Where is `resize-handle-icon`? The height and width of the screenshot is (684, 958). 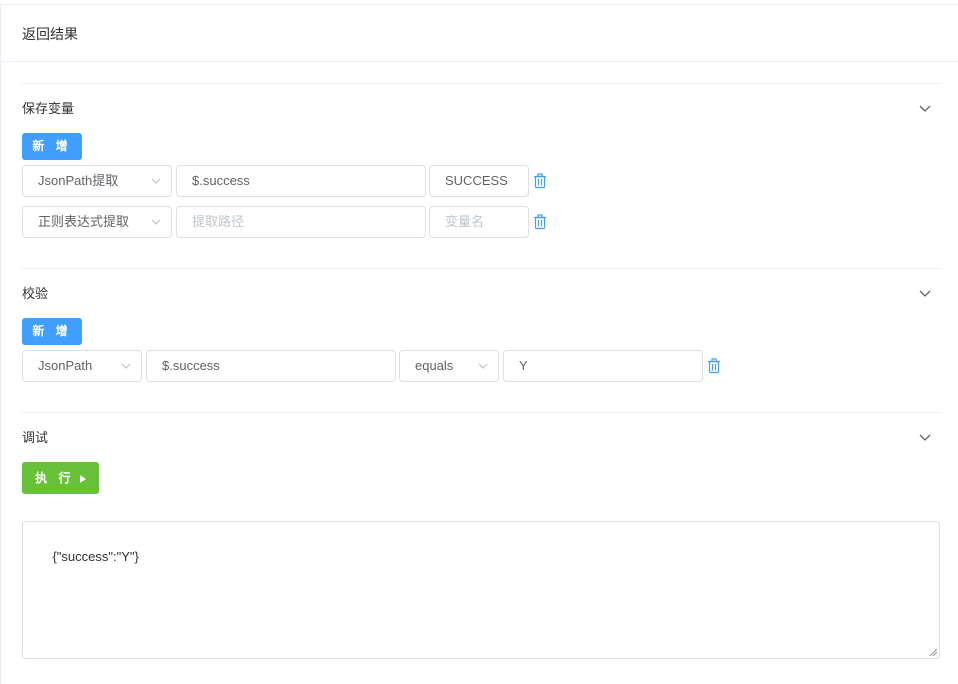
resize-handle-icon is located at coordinates (933, 652).